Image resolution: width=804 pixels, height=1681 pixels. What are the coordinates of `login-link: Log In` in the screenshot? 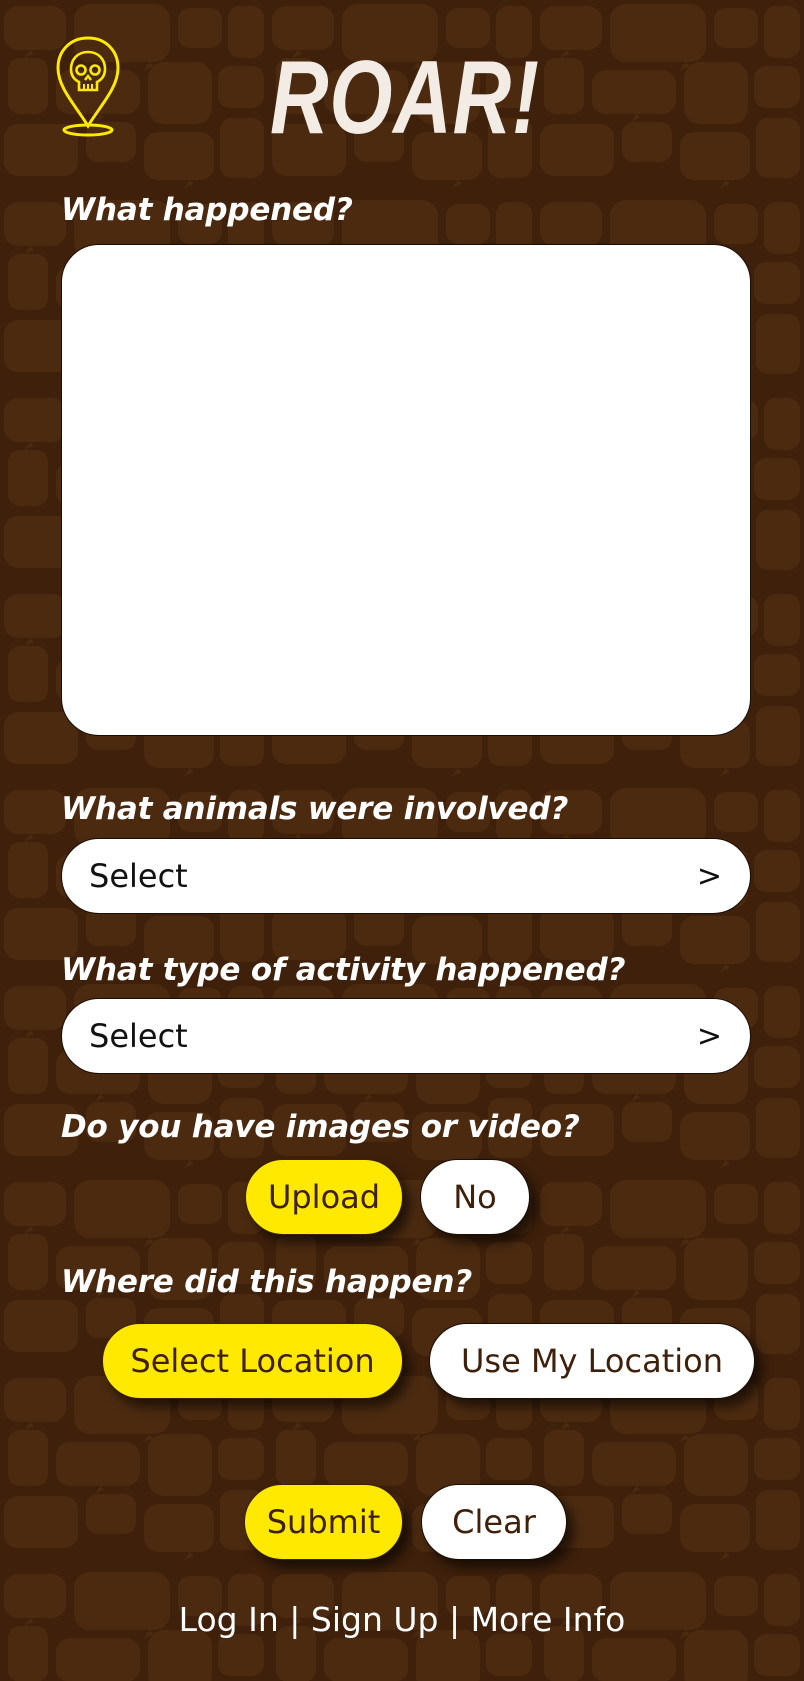 It's located at (229, 1619).